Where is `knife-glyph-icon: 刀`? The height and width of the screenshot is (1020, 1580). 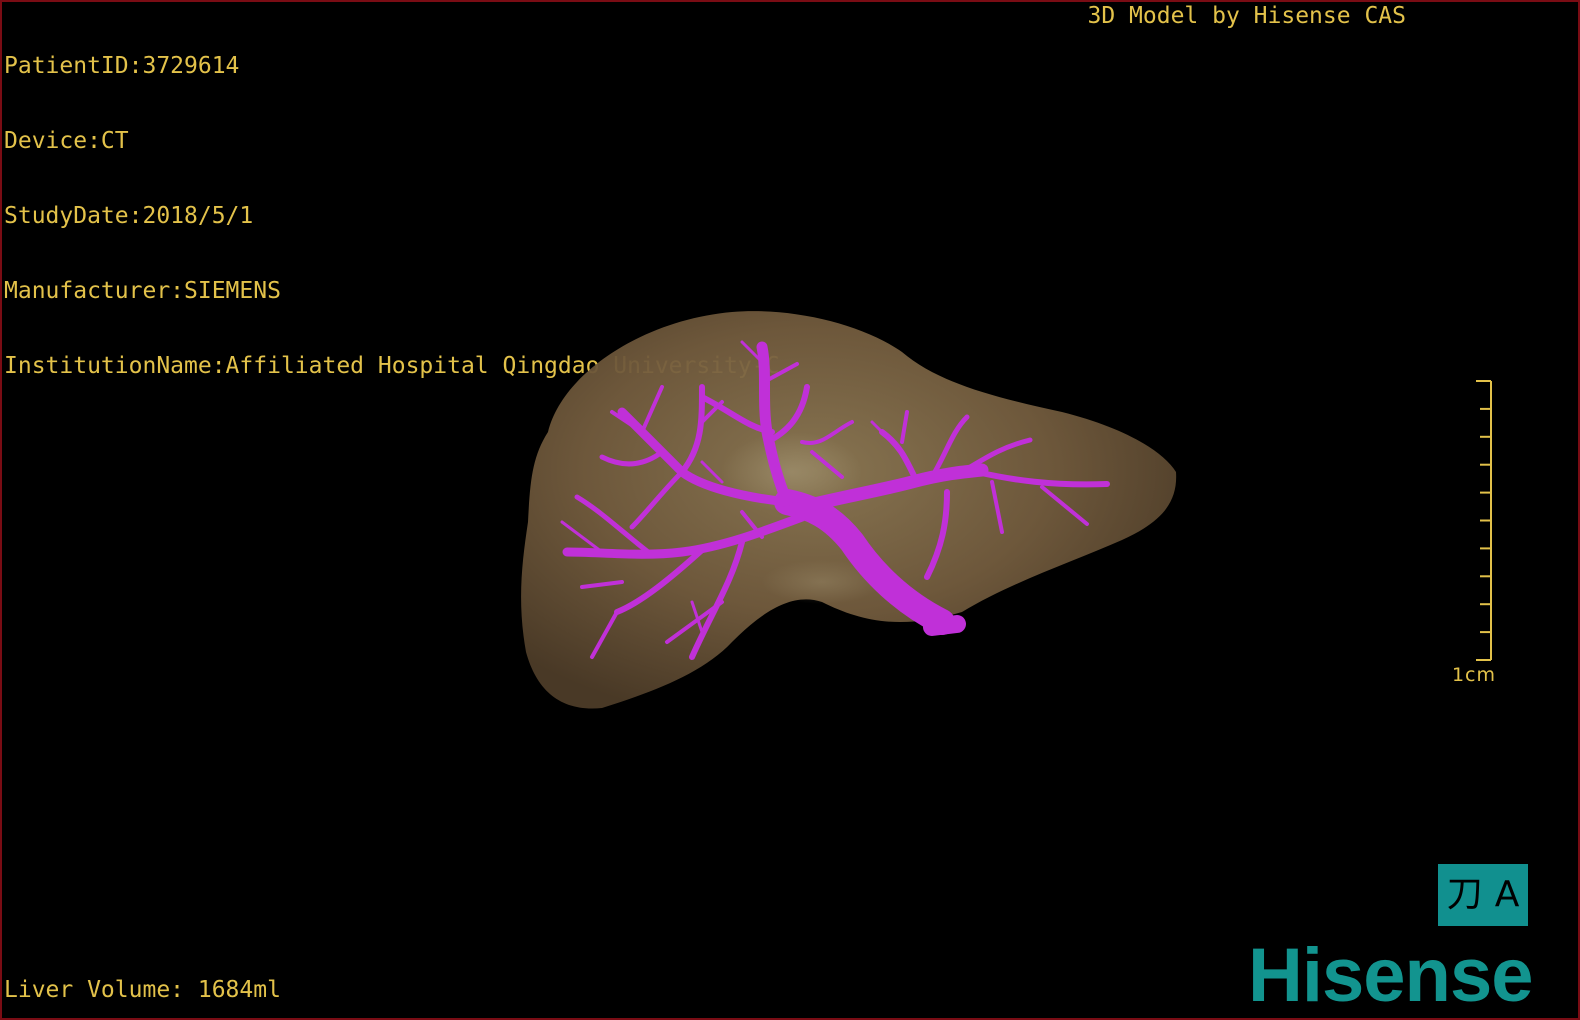
knife-glyph-icon: 刀 is located at coordinates (1464, 894).